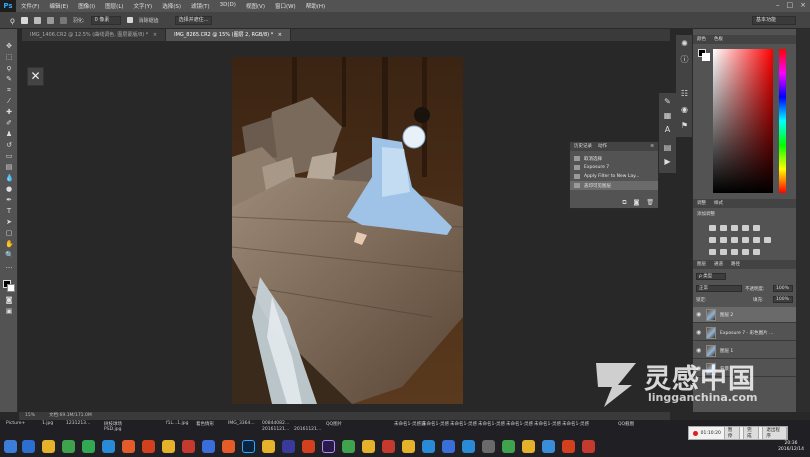 The height and width of the screenshot is (457, 810). What do you see at coordinates (783, 288) in the screenshot?
I see `opacity-input: 100%` at bounding box center [783, 288].